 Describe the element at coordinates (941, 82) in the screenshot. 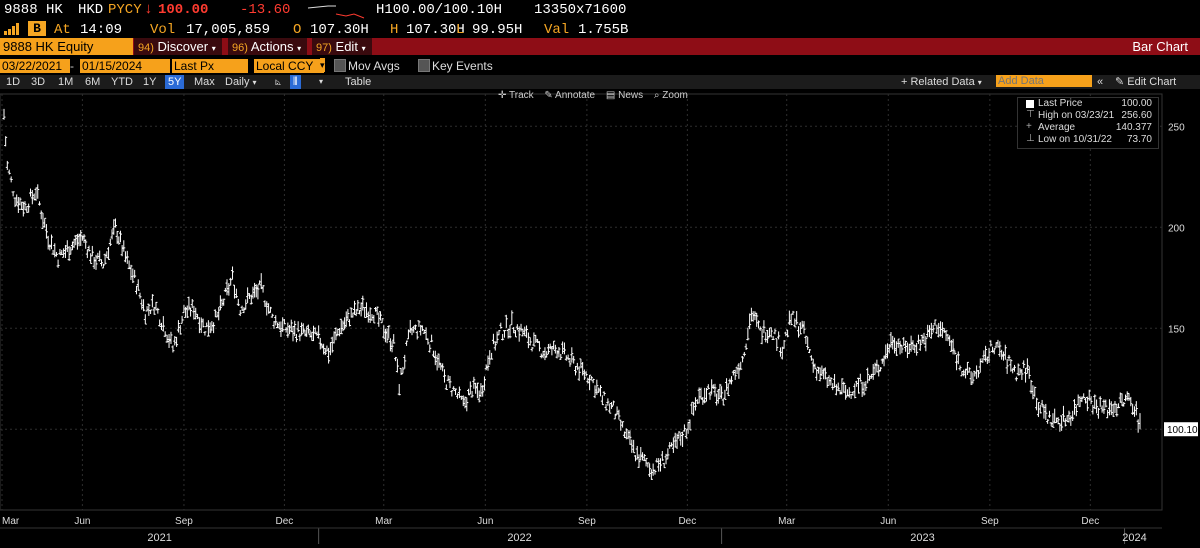

I see `related-data-button: + Related Data ▾` at that location.